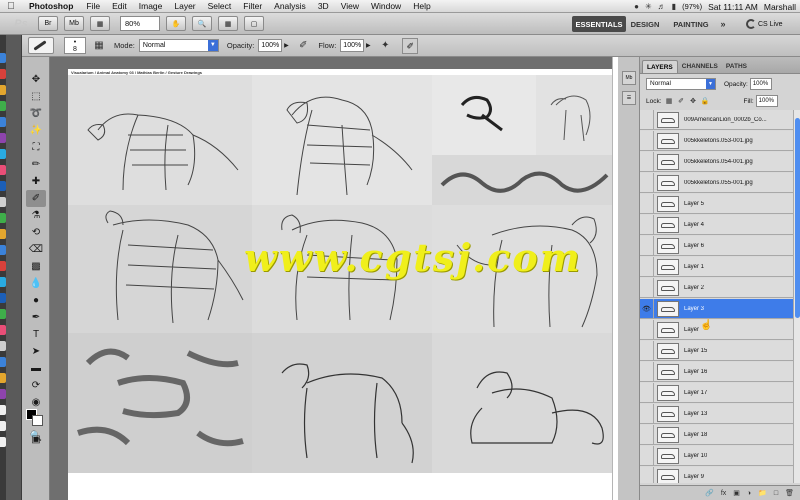  I want to click on brush-size-picker: • 8, so click(75, 45).